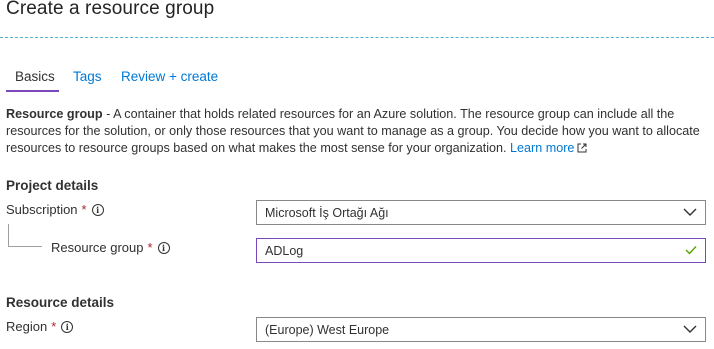  What do you see at coordinates (169, 76) in the screenshot?
I see `tab-review-create: Review + create` at bounding box center [169, 76].